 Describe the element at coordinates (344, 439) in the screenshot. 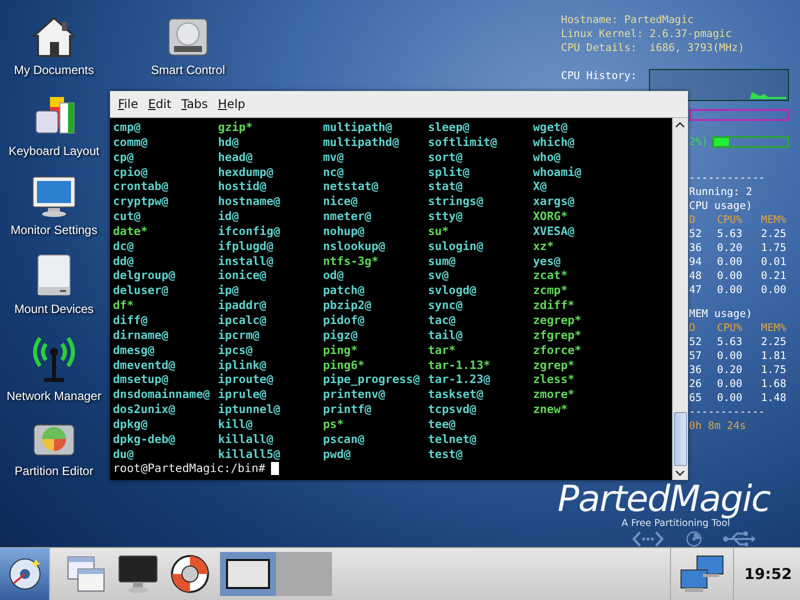

I see `file-name: pscan@` at that location.